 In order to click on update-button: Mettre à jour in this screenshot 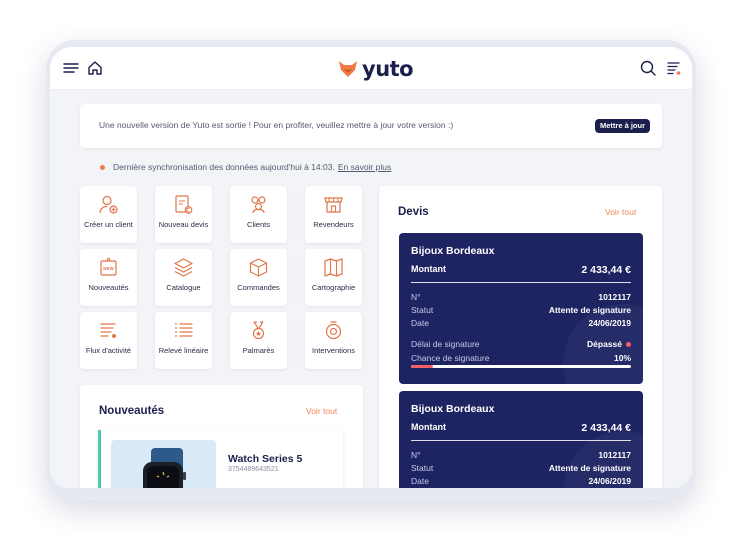, I will do `click(622, 126)`.